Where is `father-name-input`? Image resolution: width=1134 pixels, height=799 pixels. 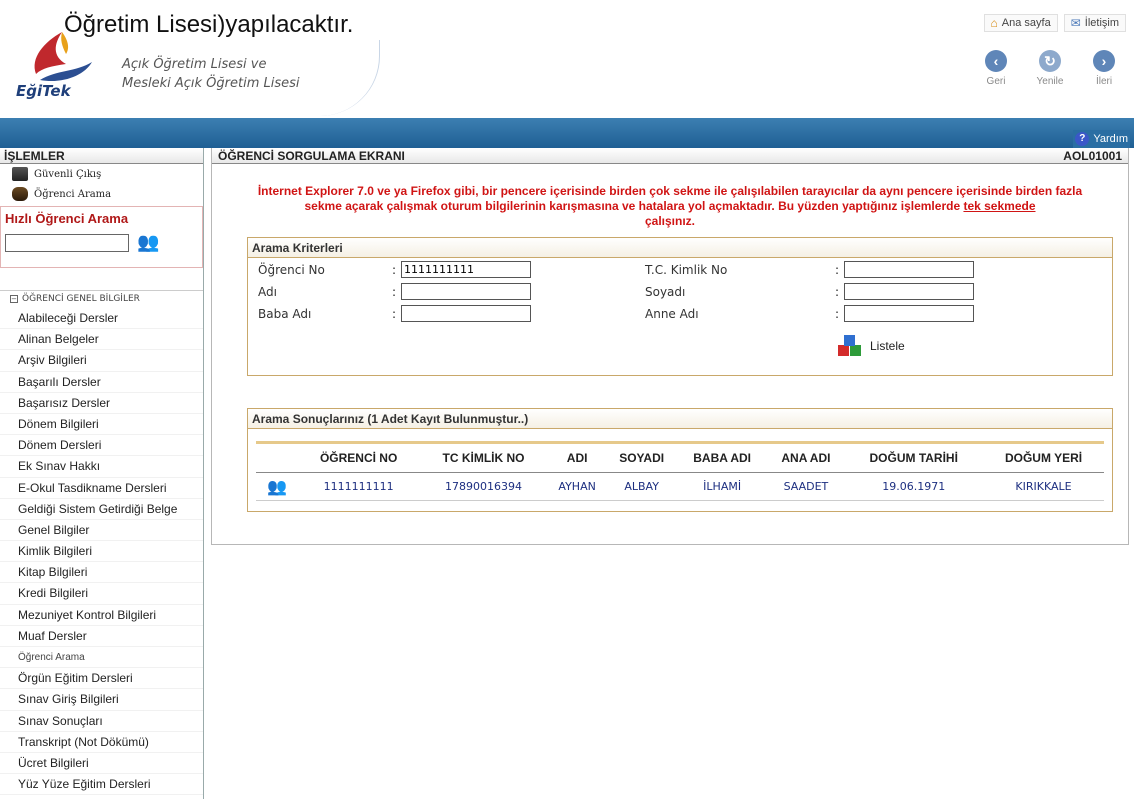
father-name-input is located at coordinates (466, 313).